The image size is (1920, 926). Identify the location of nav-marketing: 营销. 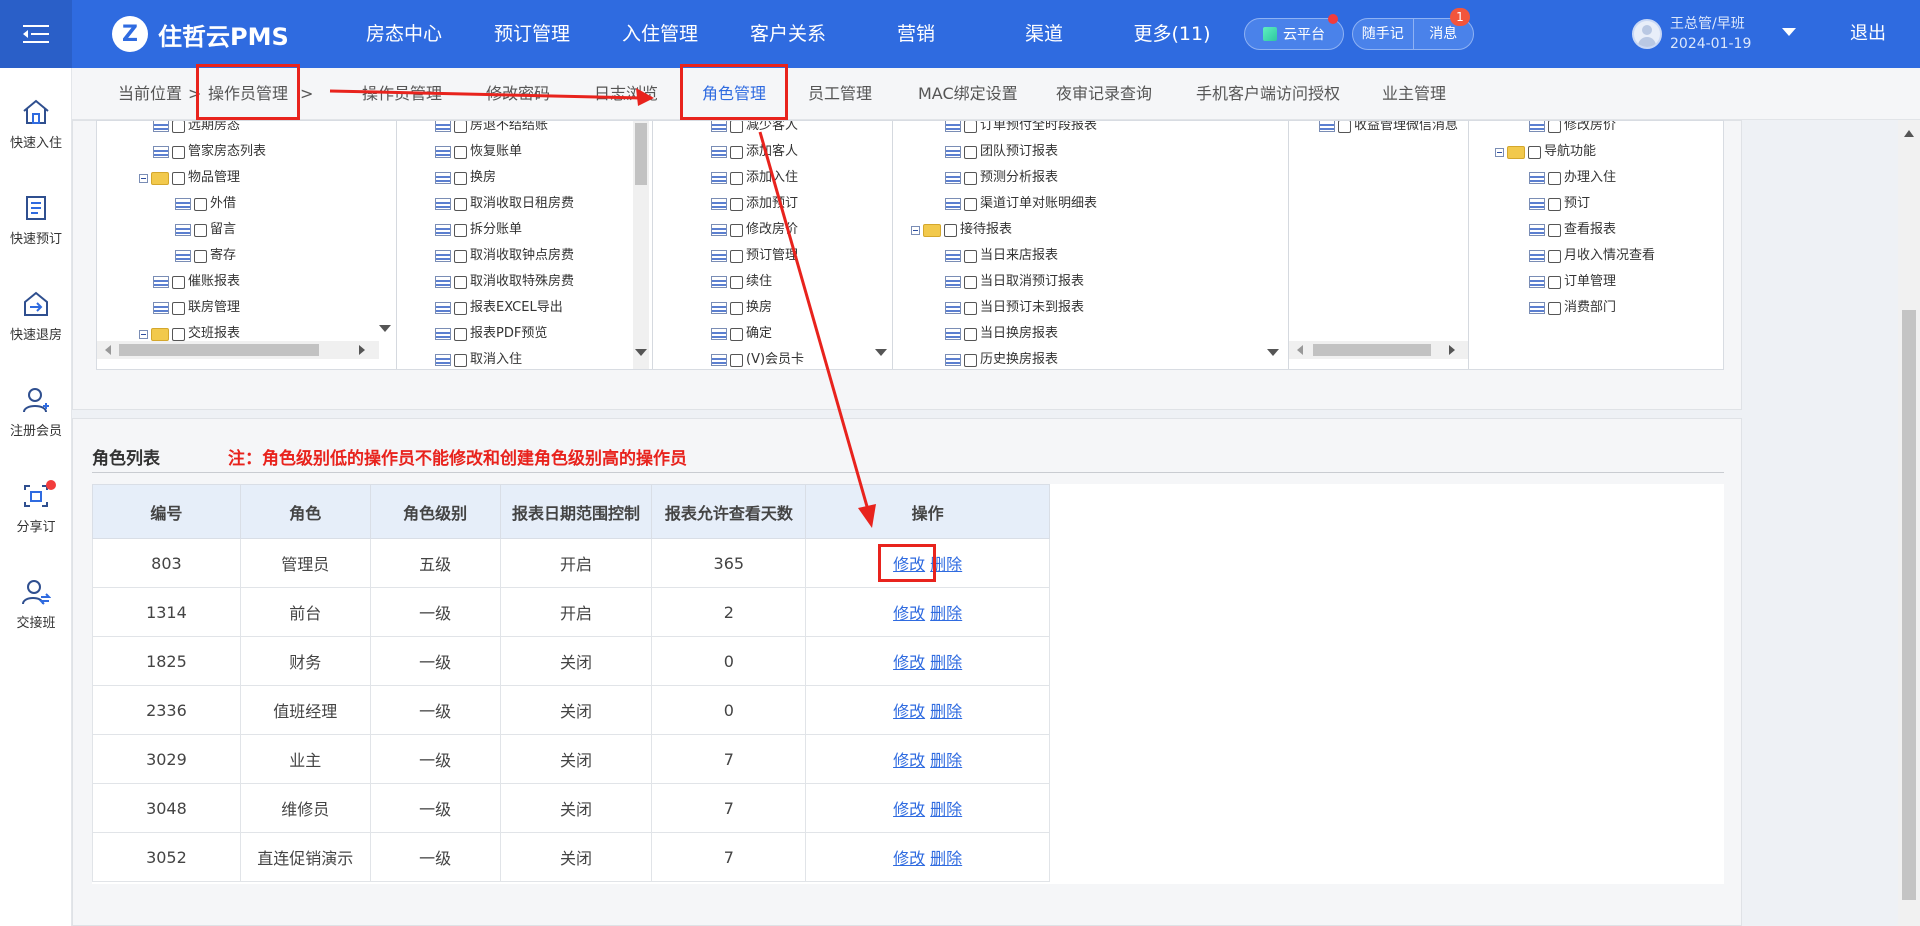
(916, 34).